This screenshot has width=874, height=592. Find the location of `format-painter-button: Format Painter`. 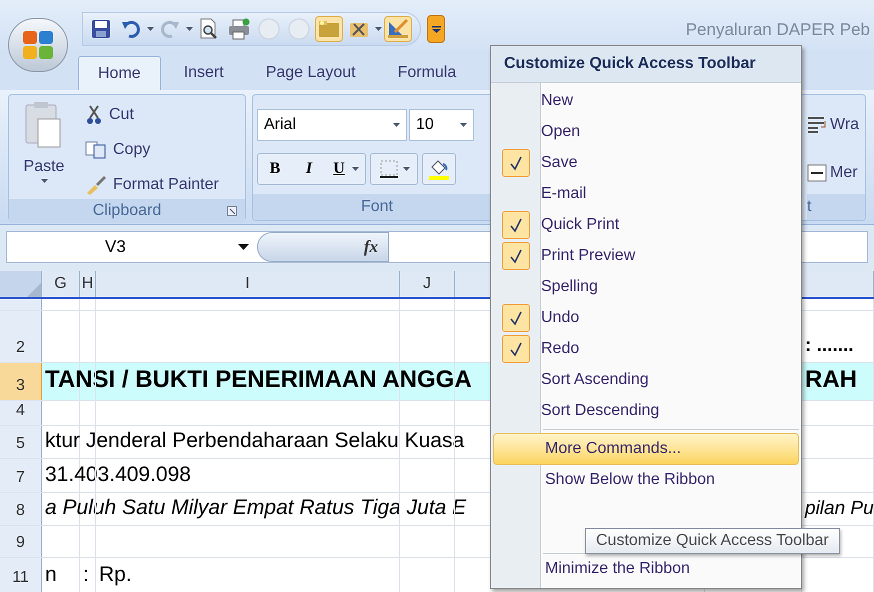

format-painter-button: Format Painter is located at coordinates (152, 185).